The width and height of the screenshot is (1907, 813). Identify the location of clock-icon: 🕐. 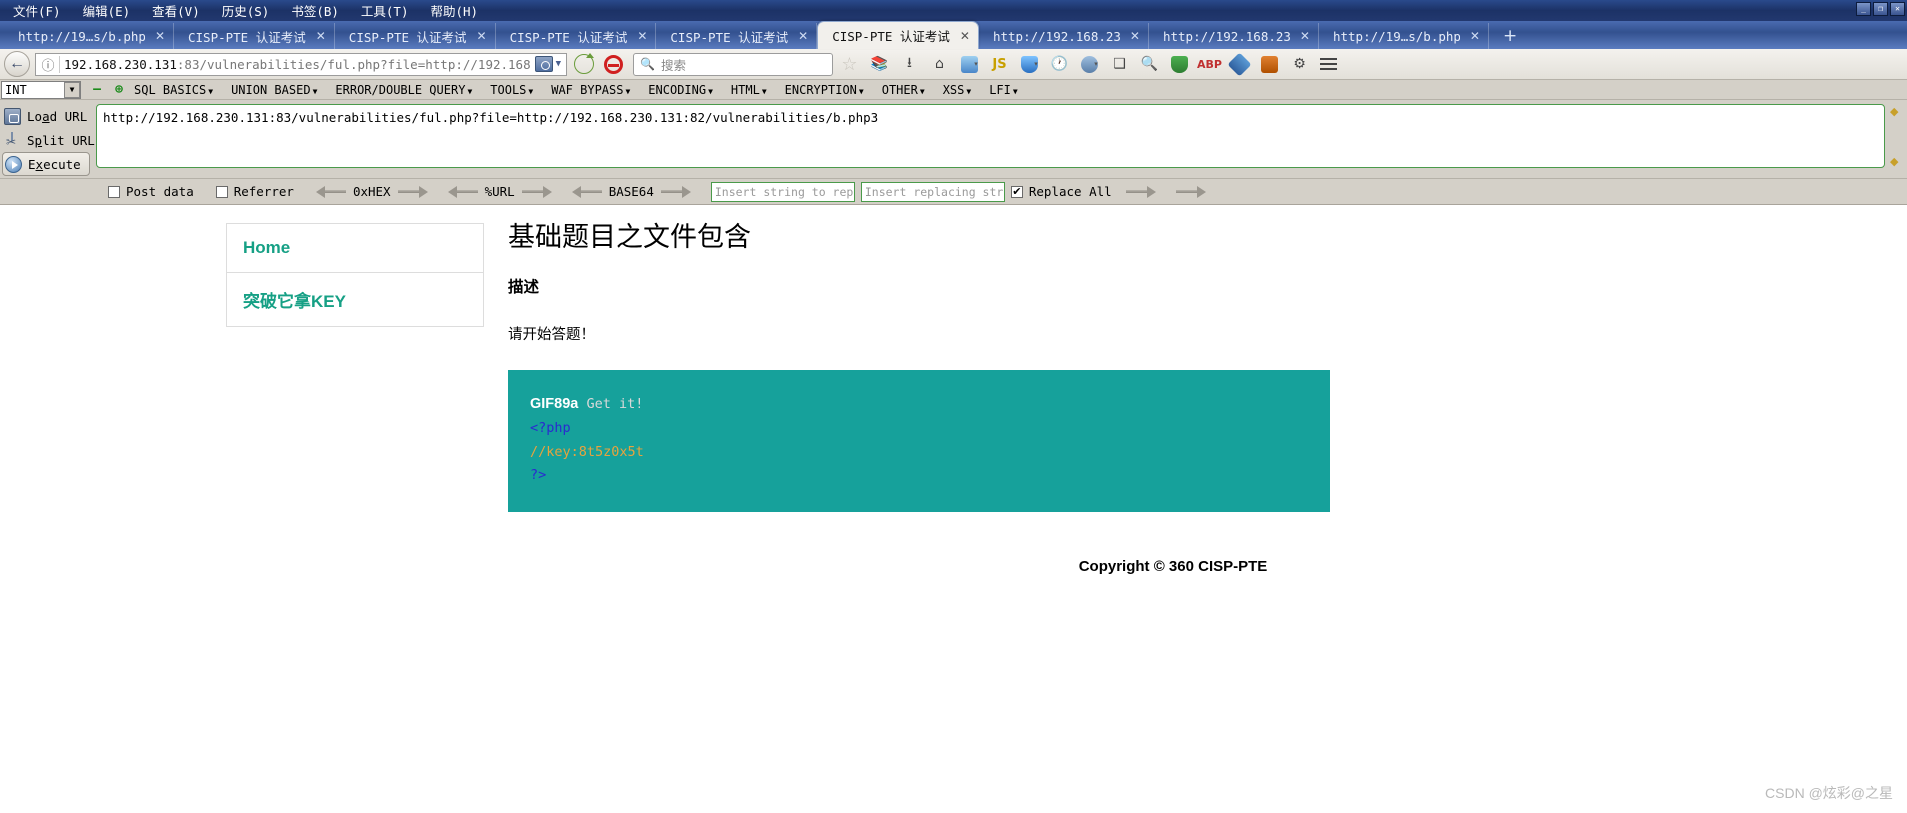
(1059, 64).